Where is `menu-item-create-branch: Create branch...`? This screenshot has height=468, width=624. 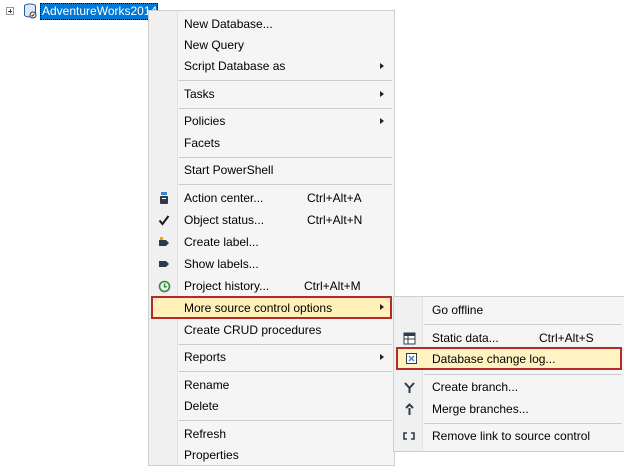
menu-item-create-branch: Create branch... is located at coordinates (509, 387).